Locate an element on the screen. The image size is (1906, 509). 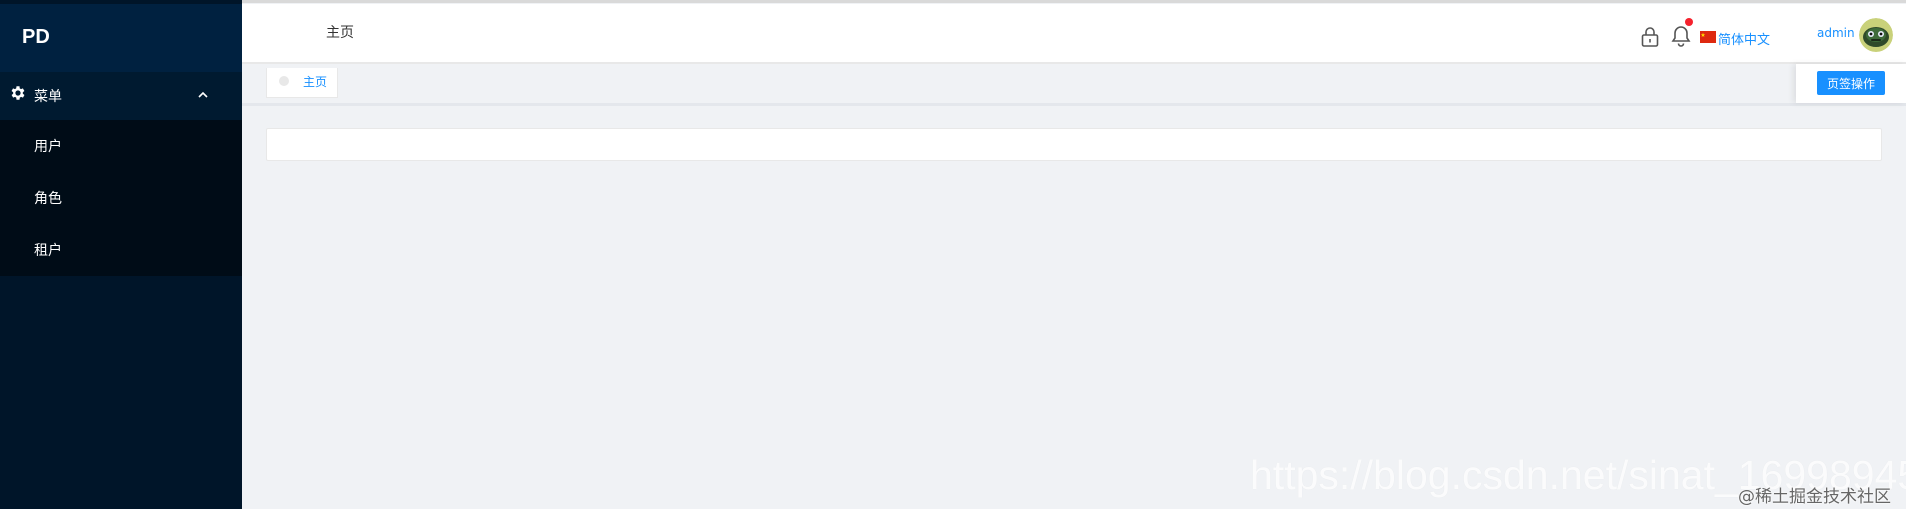
language-label: 简体中文 is located at coordinates (1744, 40).